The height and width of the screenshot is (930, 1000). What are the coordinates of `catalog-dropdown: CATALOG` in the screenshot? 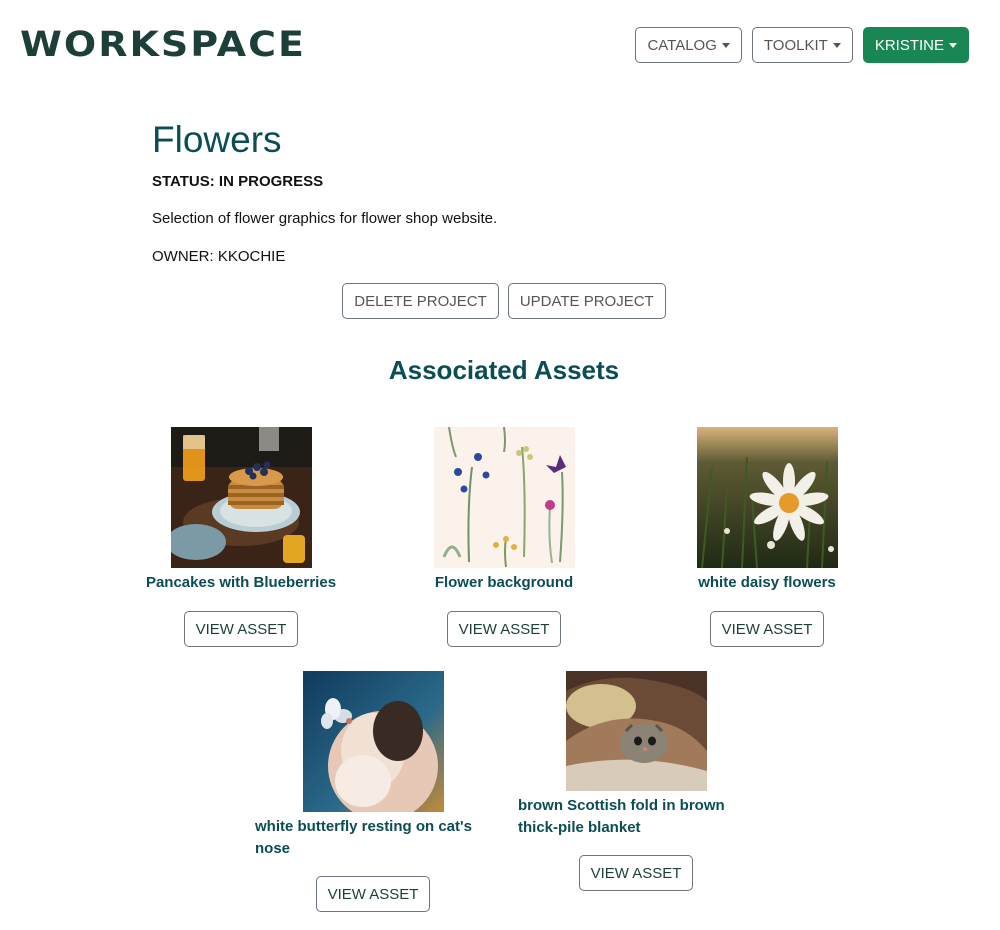 It's located at (688, 45).